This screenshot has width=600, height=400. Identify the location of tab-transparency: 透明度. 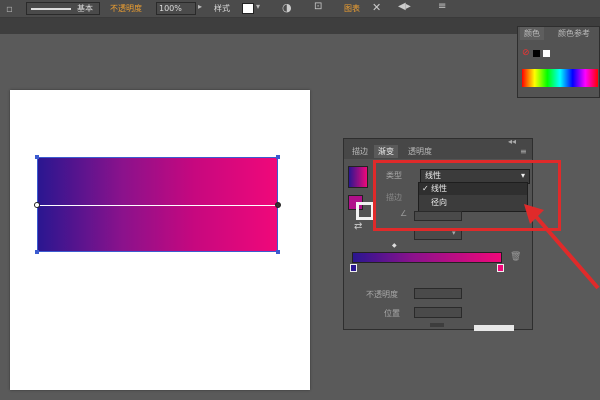
(420, 151).